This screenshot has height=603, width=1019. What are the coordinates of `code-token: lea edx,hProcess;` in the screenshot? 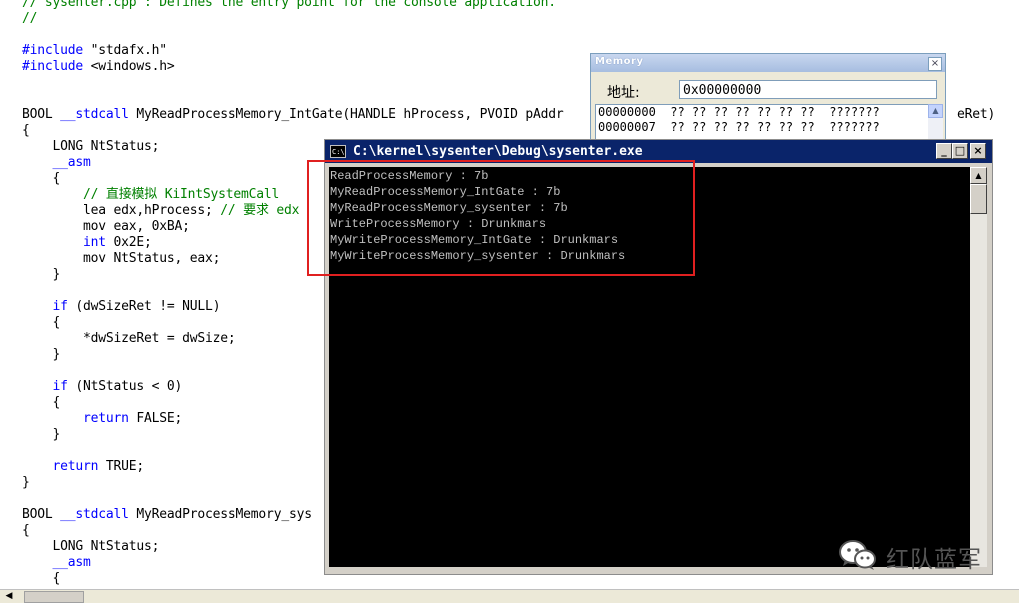 It's located at (121, 210).